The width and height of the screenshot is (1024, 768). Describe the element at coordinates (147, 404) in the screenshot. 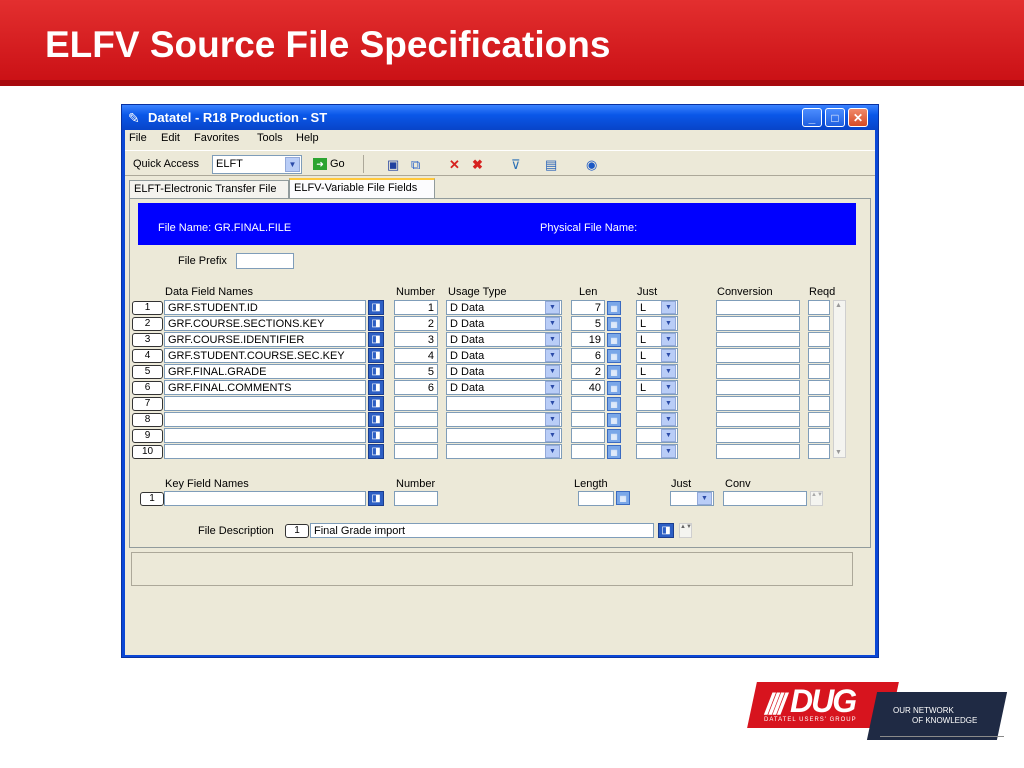

I see `row-index: 7` at that location.